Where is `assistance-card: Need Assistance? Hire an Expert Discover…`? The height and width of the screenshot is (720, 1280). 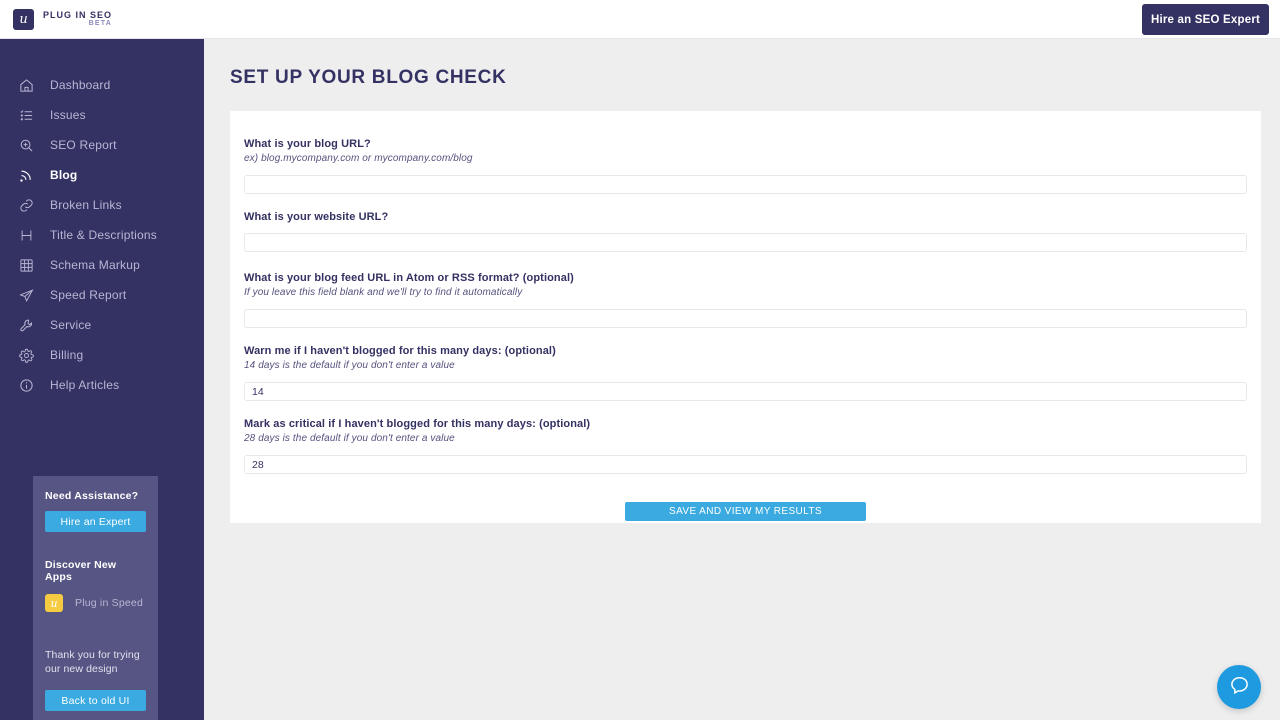
assistance-card: Need Assistance? Hire an Expert Discover… is located at coordinates (95, 598).